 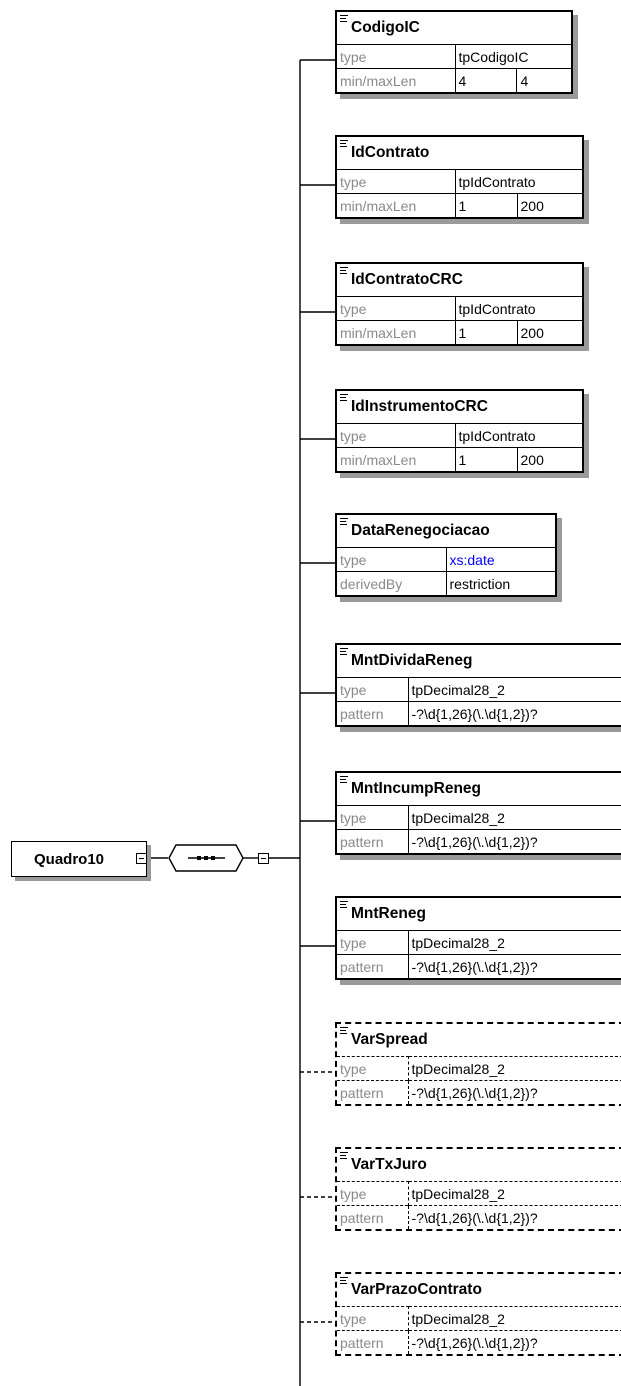 I want to click on element-properties-table: type xs:date derivedBy restriction, so click(x=446, y=571).